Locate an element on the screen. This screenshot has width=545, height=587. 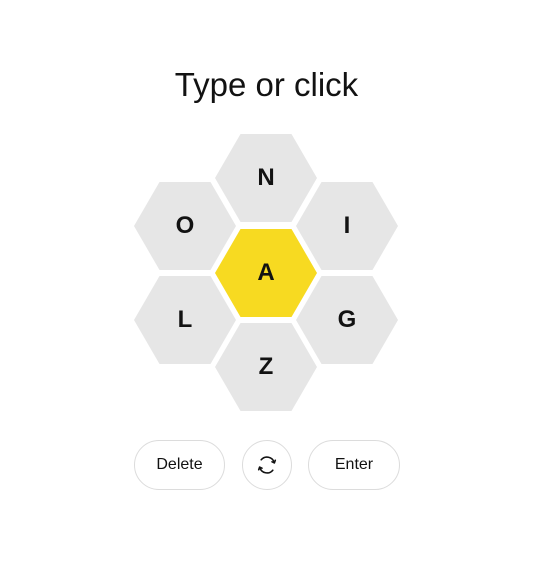
shuffle-icon is located at coordinates (267, 465).